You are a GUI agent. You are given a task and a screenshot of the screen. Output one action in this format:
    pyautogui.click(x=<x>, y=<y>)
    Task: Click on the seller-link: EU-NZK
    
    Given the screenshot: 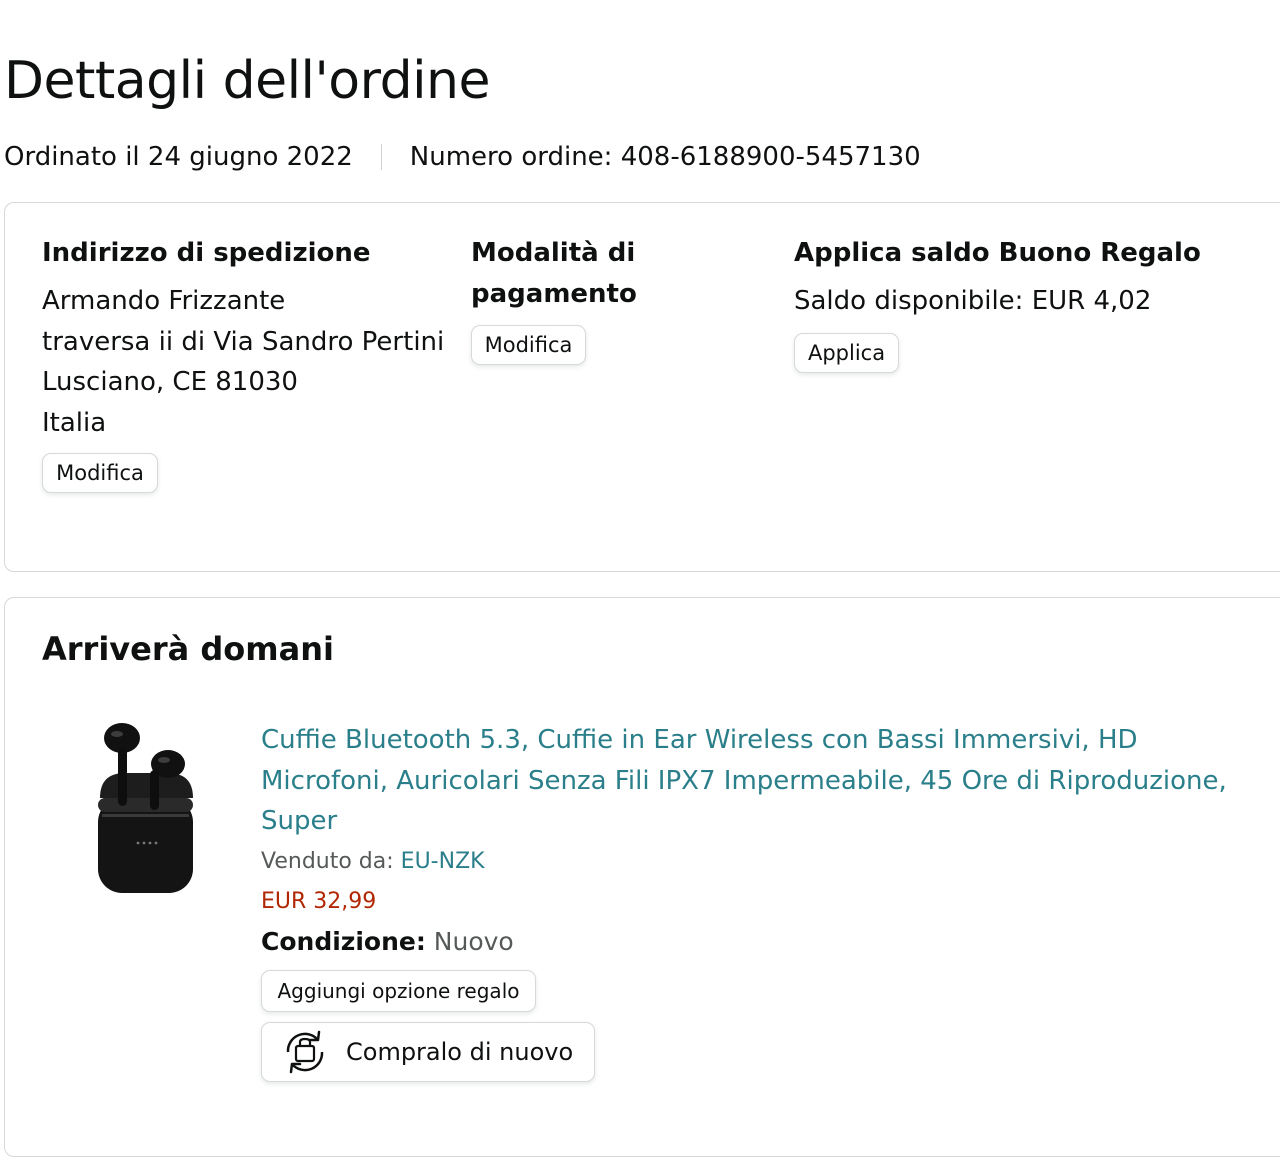 What is the action you would take?
    pyautogui.click(x=443, y=861)
    